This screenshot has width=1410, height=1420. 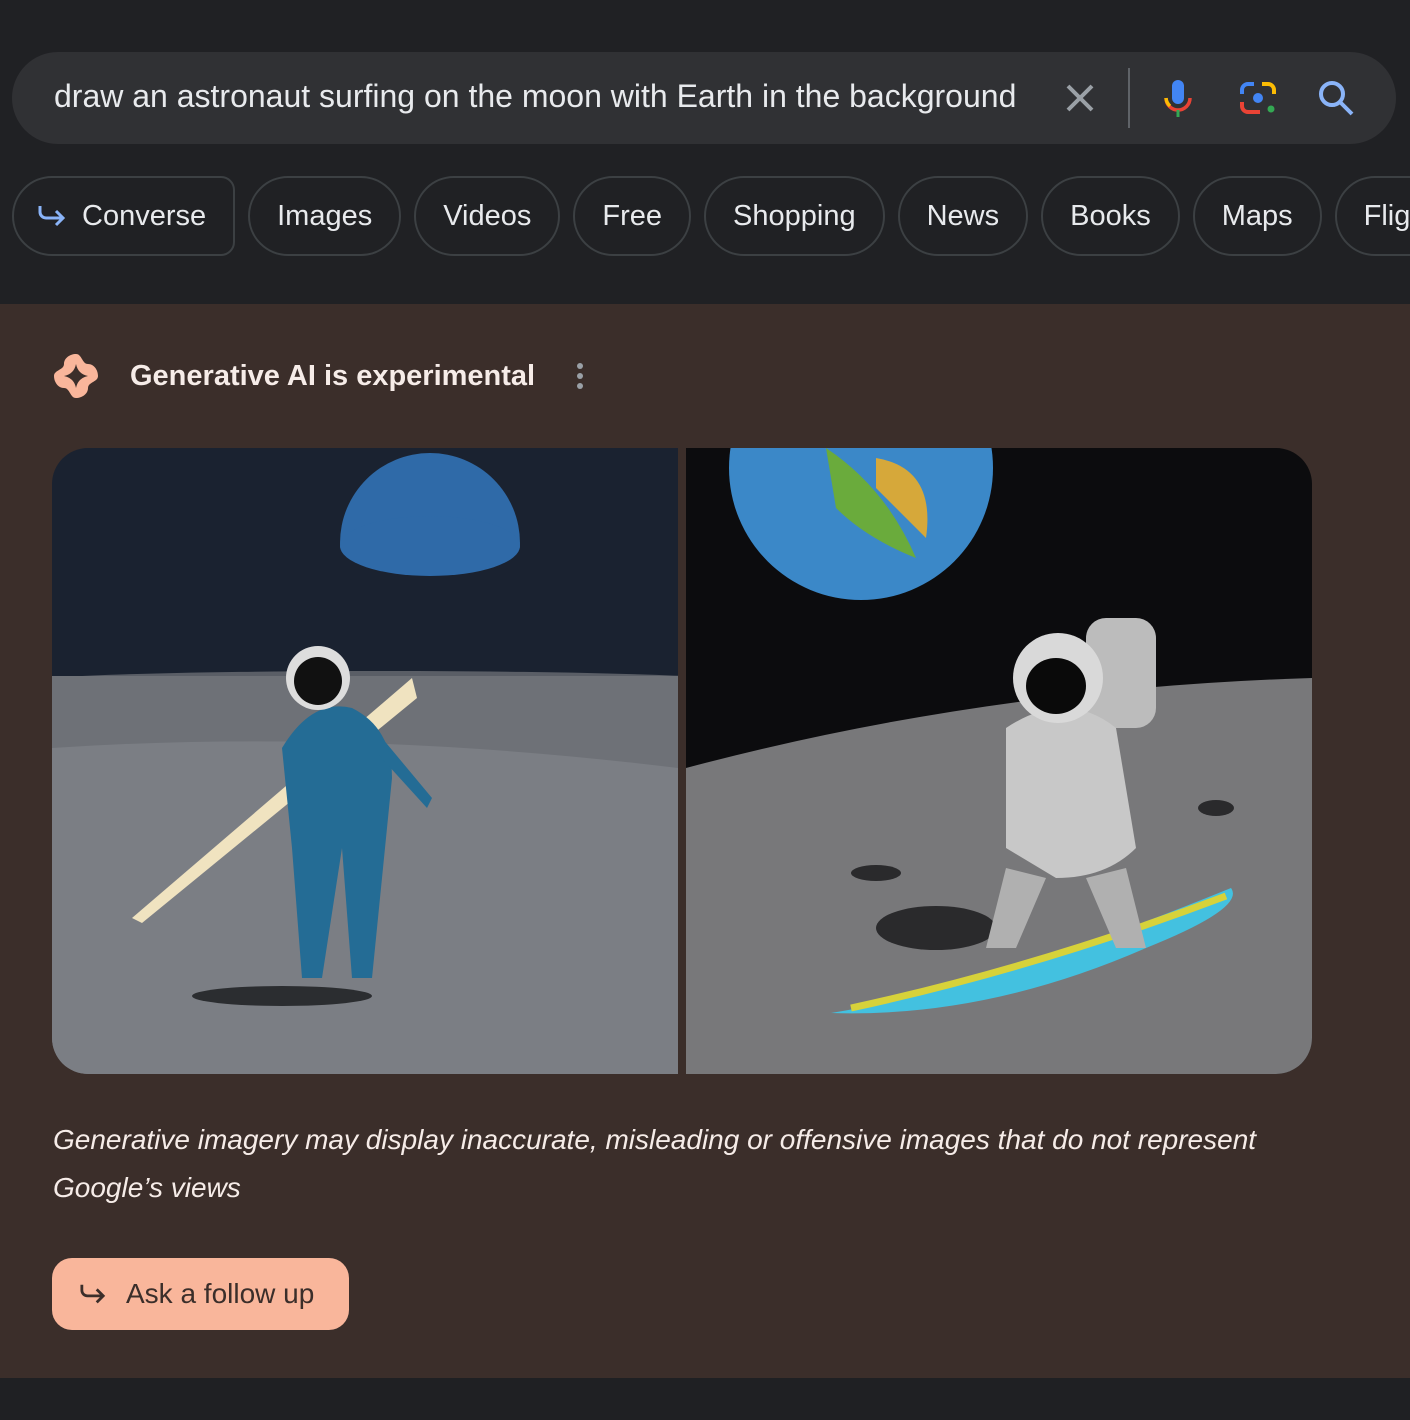 What do you see at coordinates (325, 216) in the screenshot?
I see `chip-images: Images` at bounding box center [325, 216].